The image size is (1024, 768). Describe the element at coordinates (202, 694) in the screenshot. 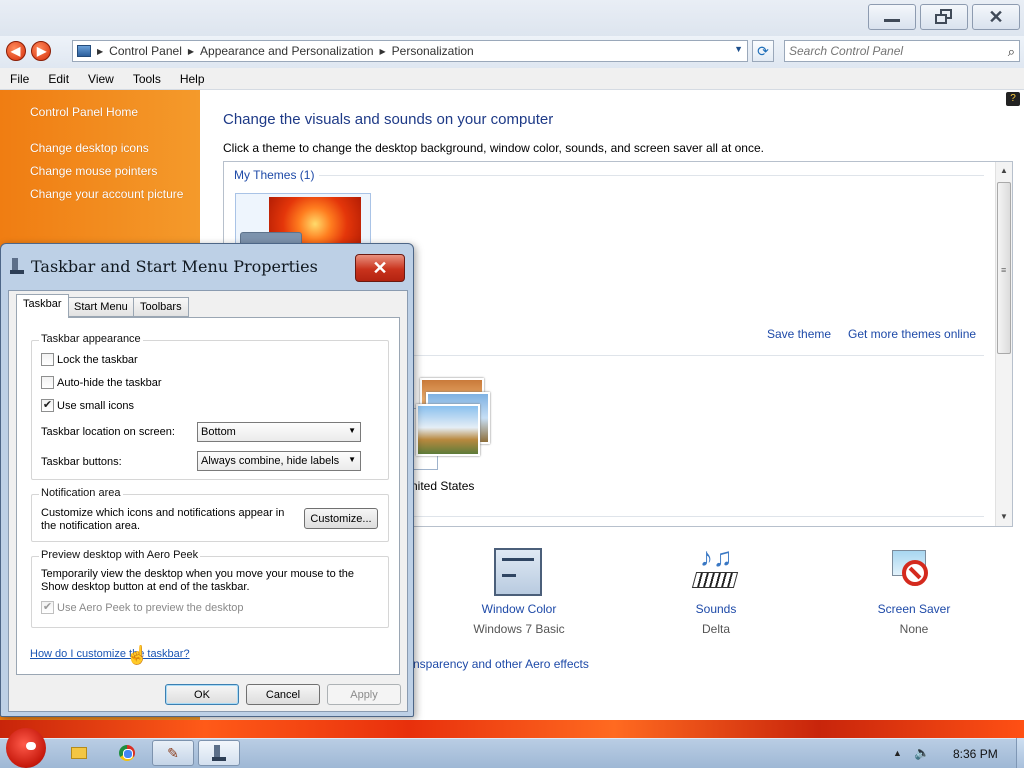

I see `ok-button: OK` at that location.